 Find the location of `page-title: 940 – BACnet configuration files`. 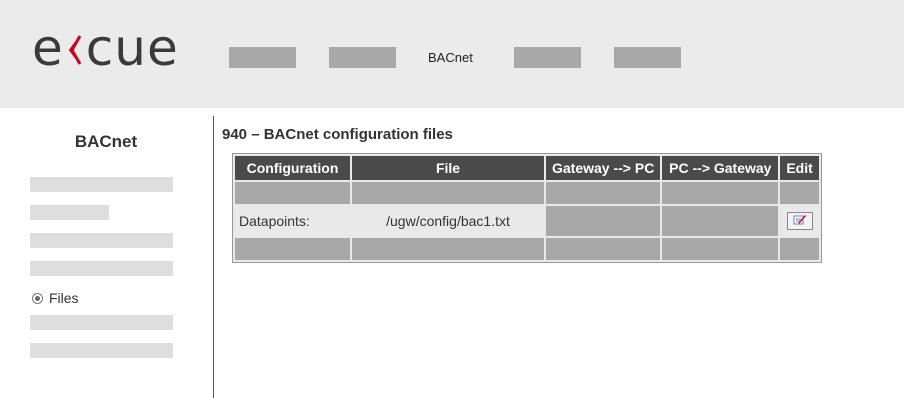

page-title: 940 – BACnet configuration files is located at coordinates (337, 134).